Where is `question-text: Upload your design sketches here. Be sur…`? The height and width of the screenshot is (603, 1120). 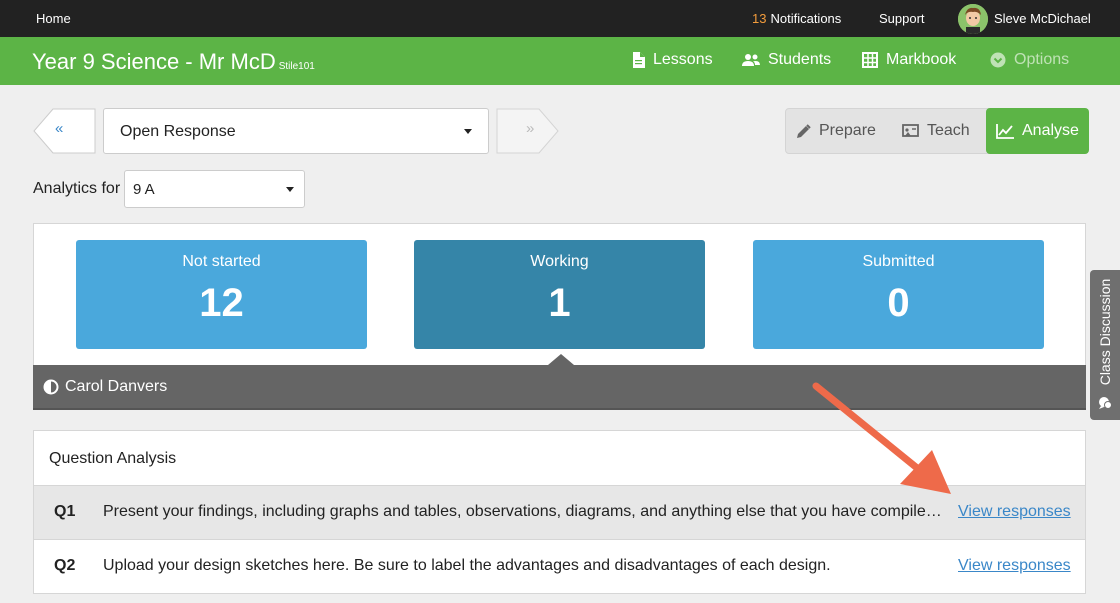 question-text: Upload your design sketches here. Be sur… is located at coordinates (467, 565).